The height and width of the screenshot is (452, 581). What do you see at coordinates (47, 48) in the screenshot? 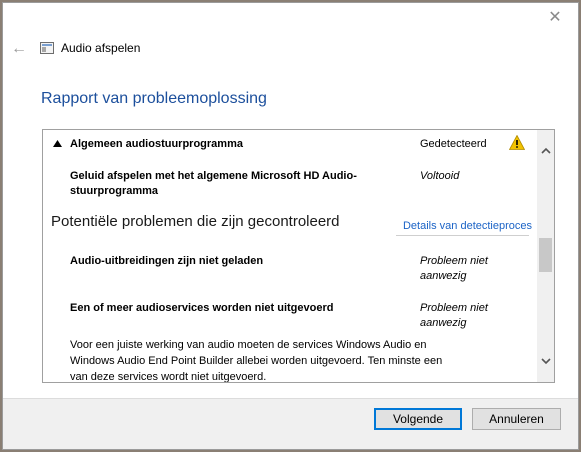
I see `audio-app-icon` at bounding box center [47, 48].